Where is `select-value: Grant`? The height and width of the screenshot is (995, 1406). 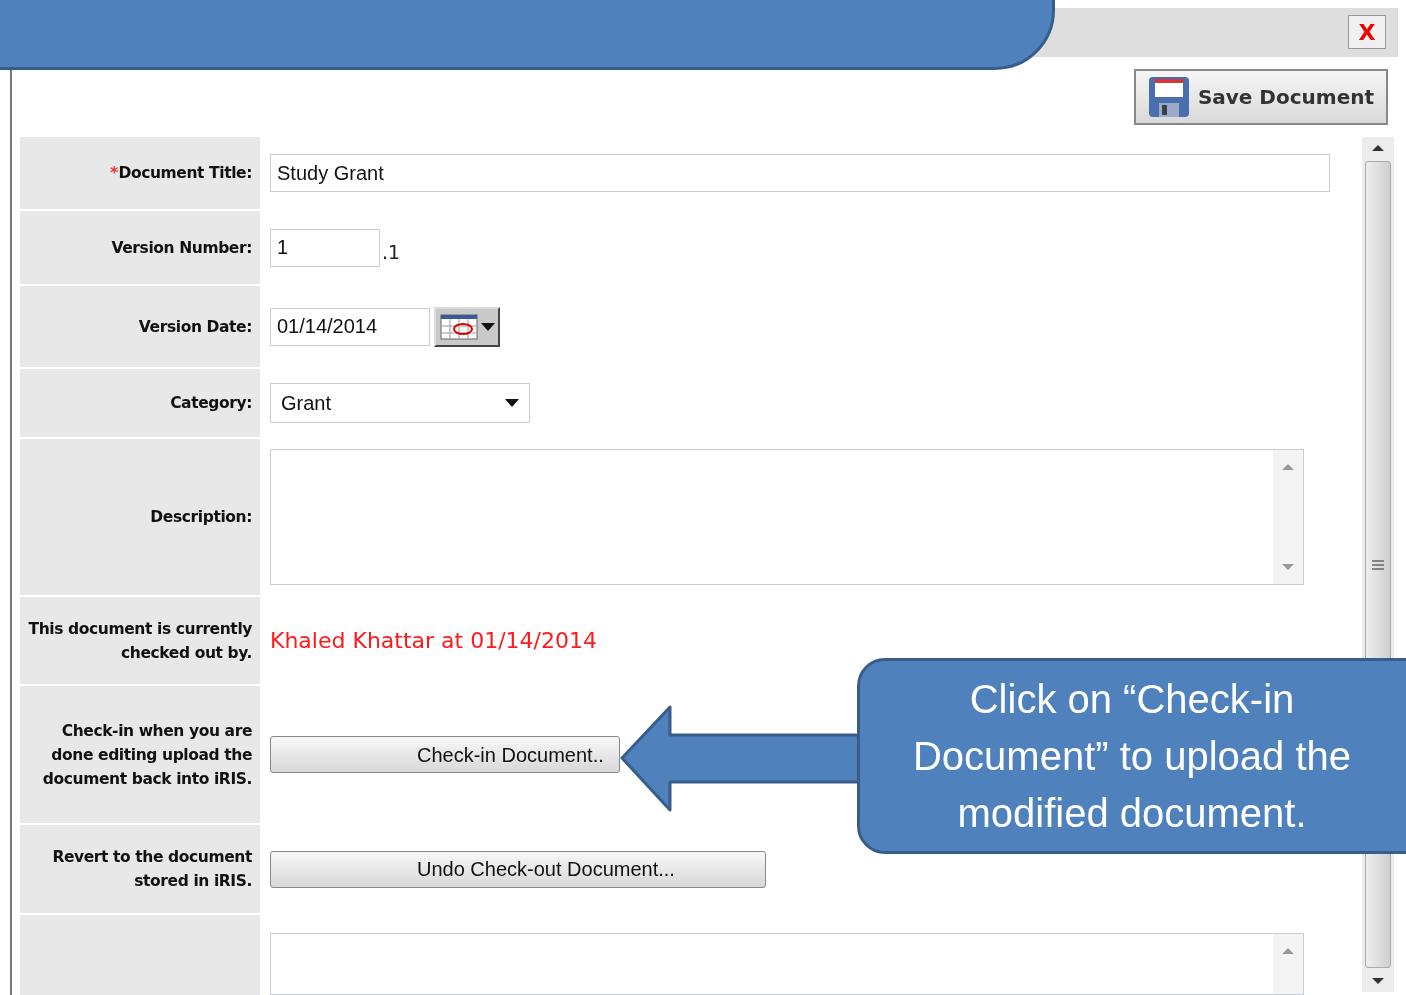 select-value: Grant is located at coordinates (306, 403).